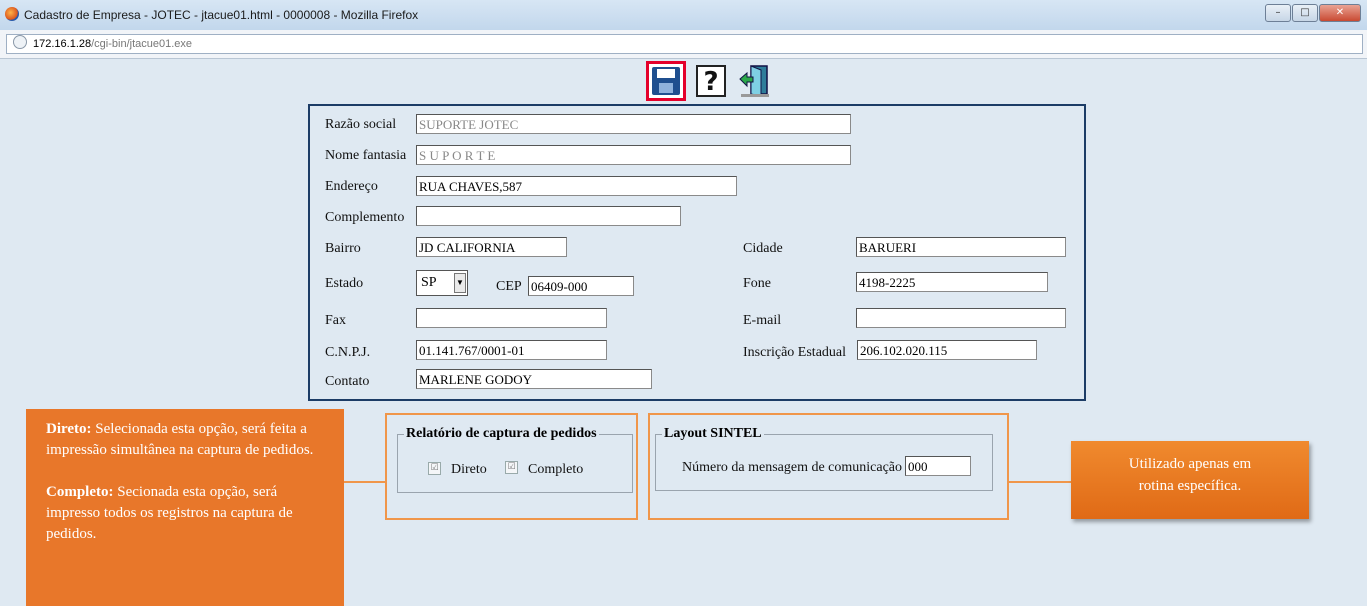 The image size is (1367, 606). I want to click on help-button: ?, so click(711, 81).